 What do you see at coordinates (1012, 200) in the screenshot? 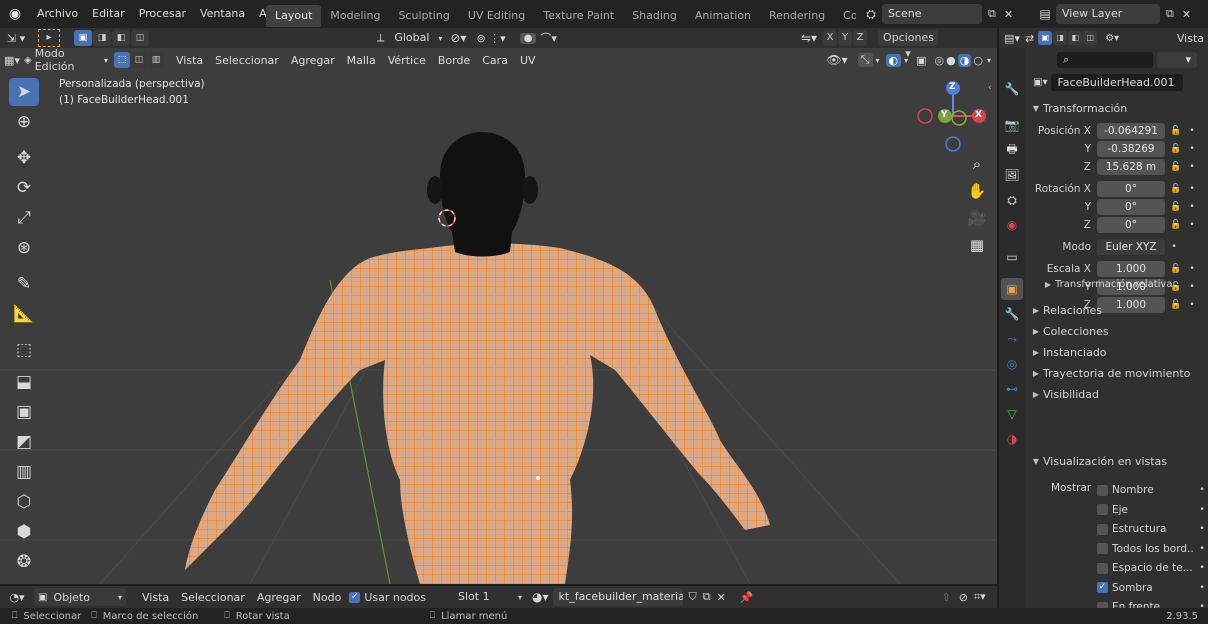
I see `scene-tab-icon: ⛭` at bounding box center [1012, 200].